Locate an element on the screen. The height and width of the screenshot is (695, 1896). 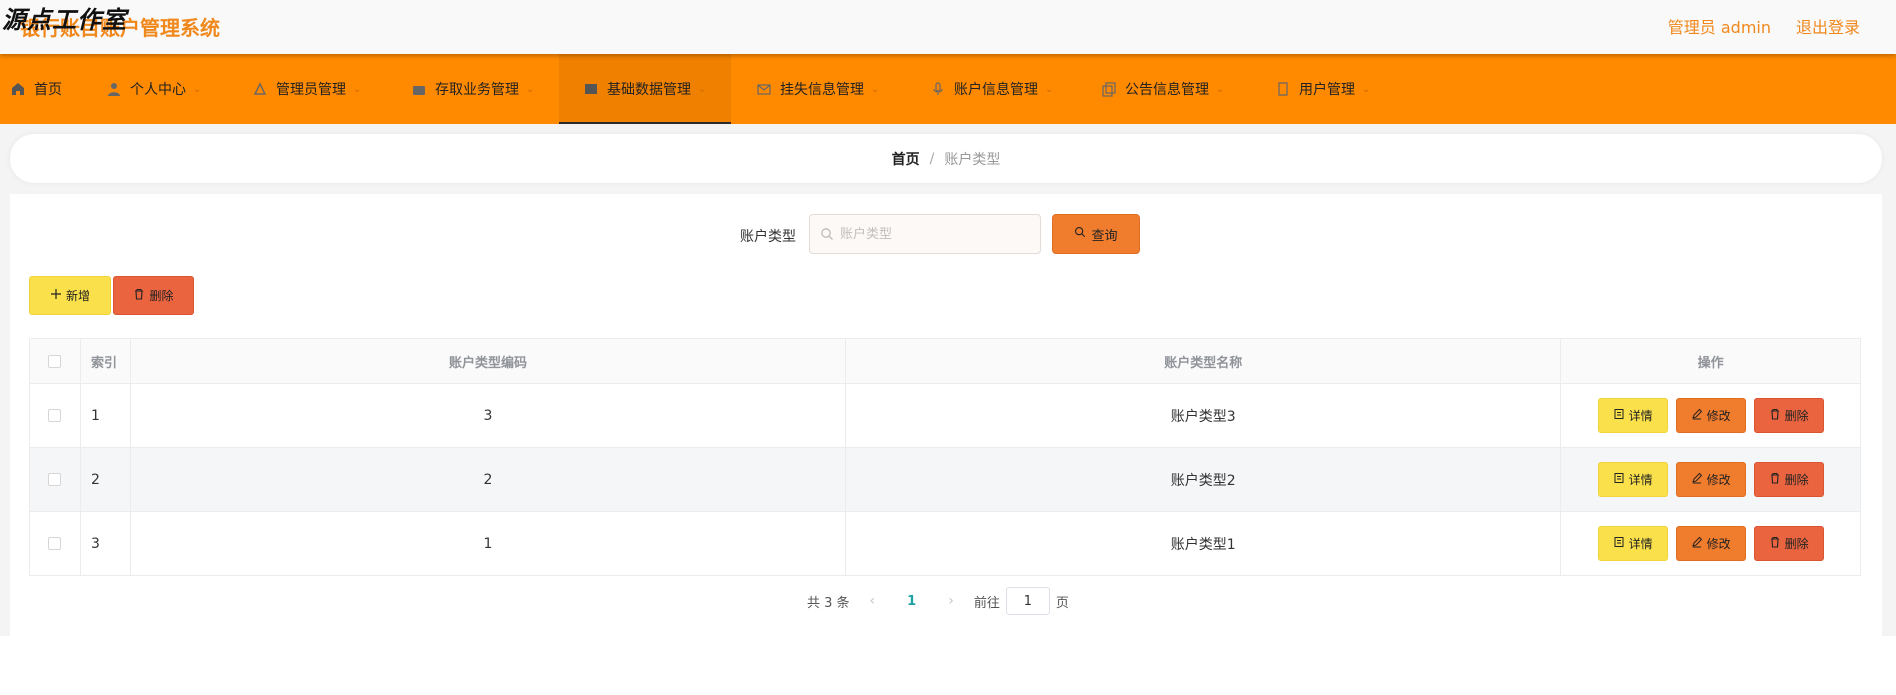
next-page-icon: › is located at coordinates (951, 601).